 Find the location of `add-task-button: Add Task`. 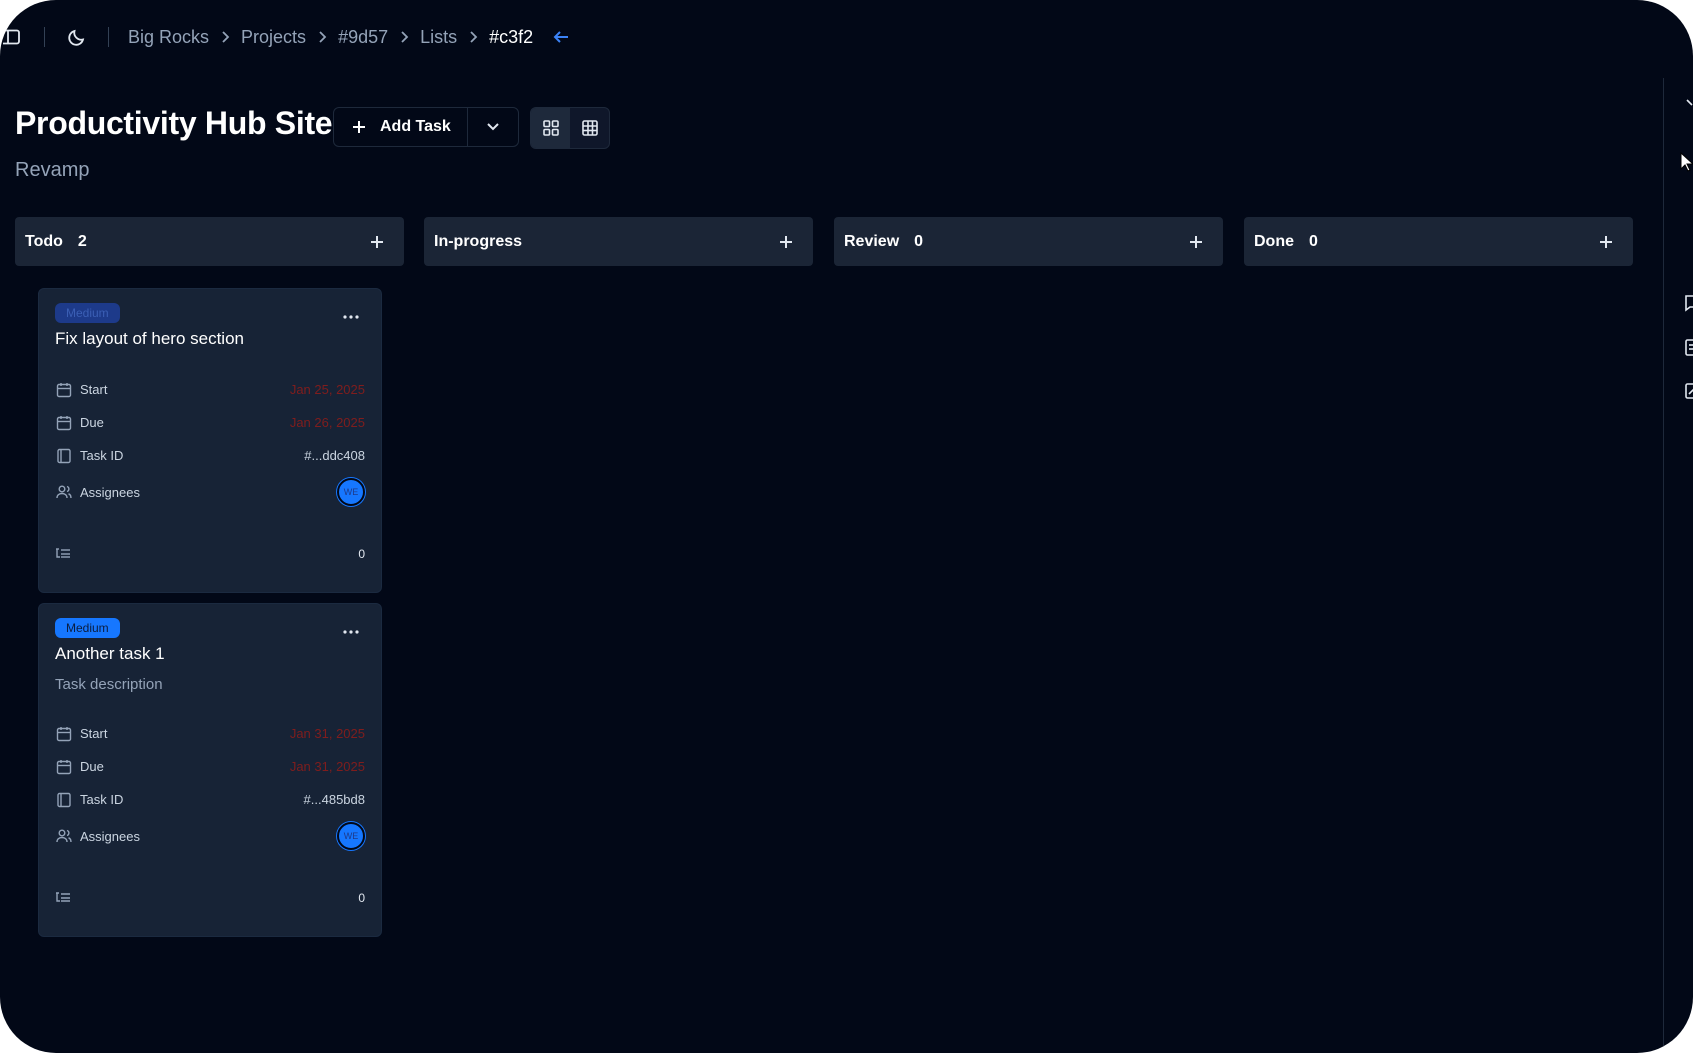

add-task-button: Add Task is located at coordinates (400, 127).